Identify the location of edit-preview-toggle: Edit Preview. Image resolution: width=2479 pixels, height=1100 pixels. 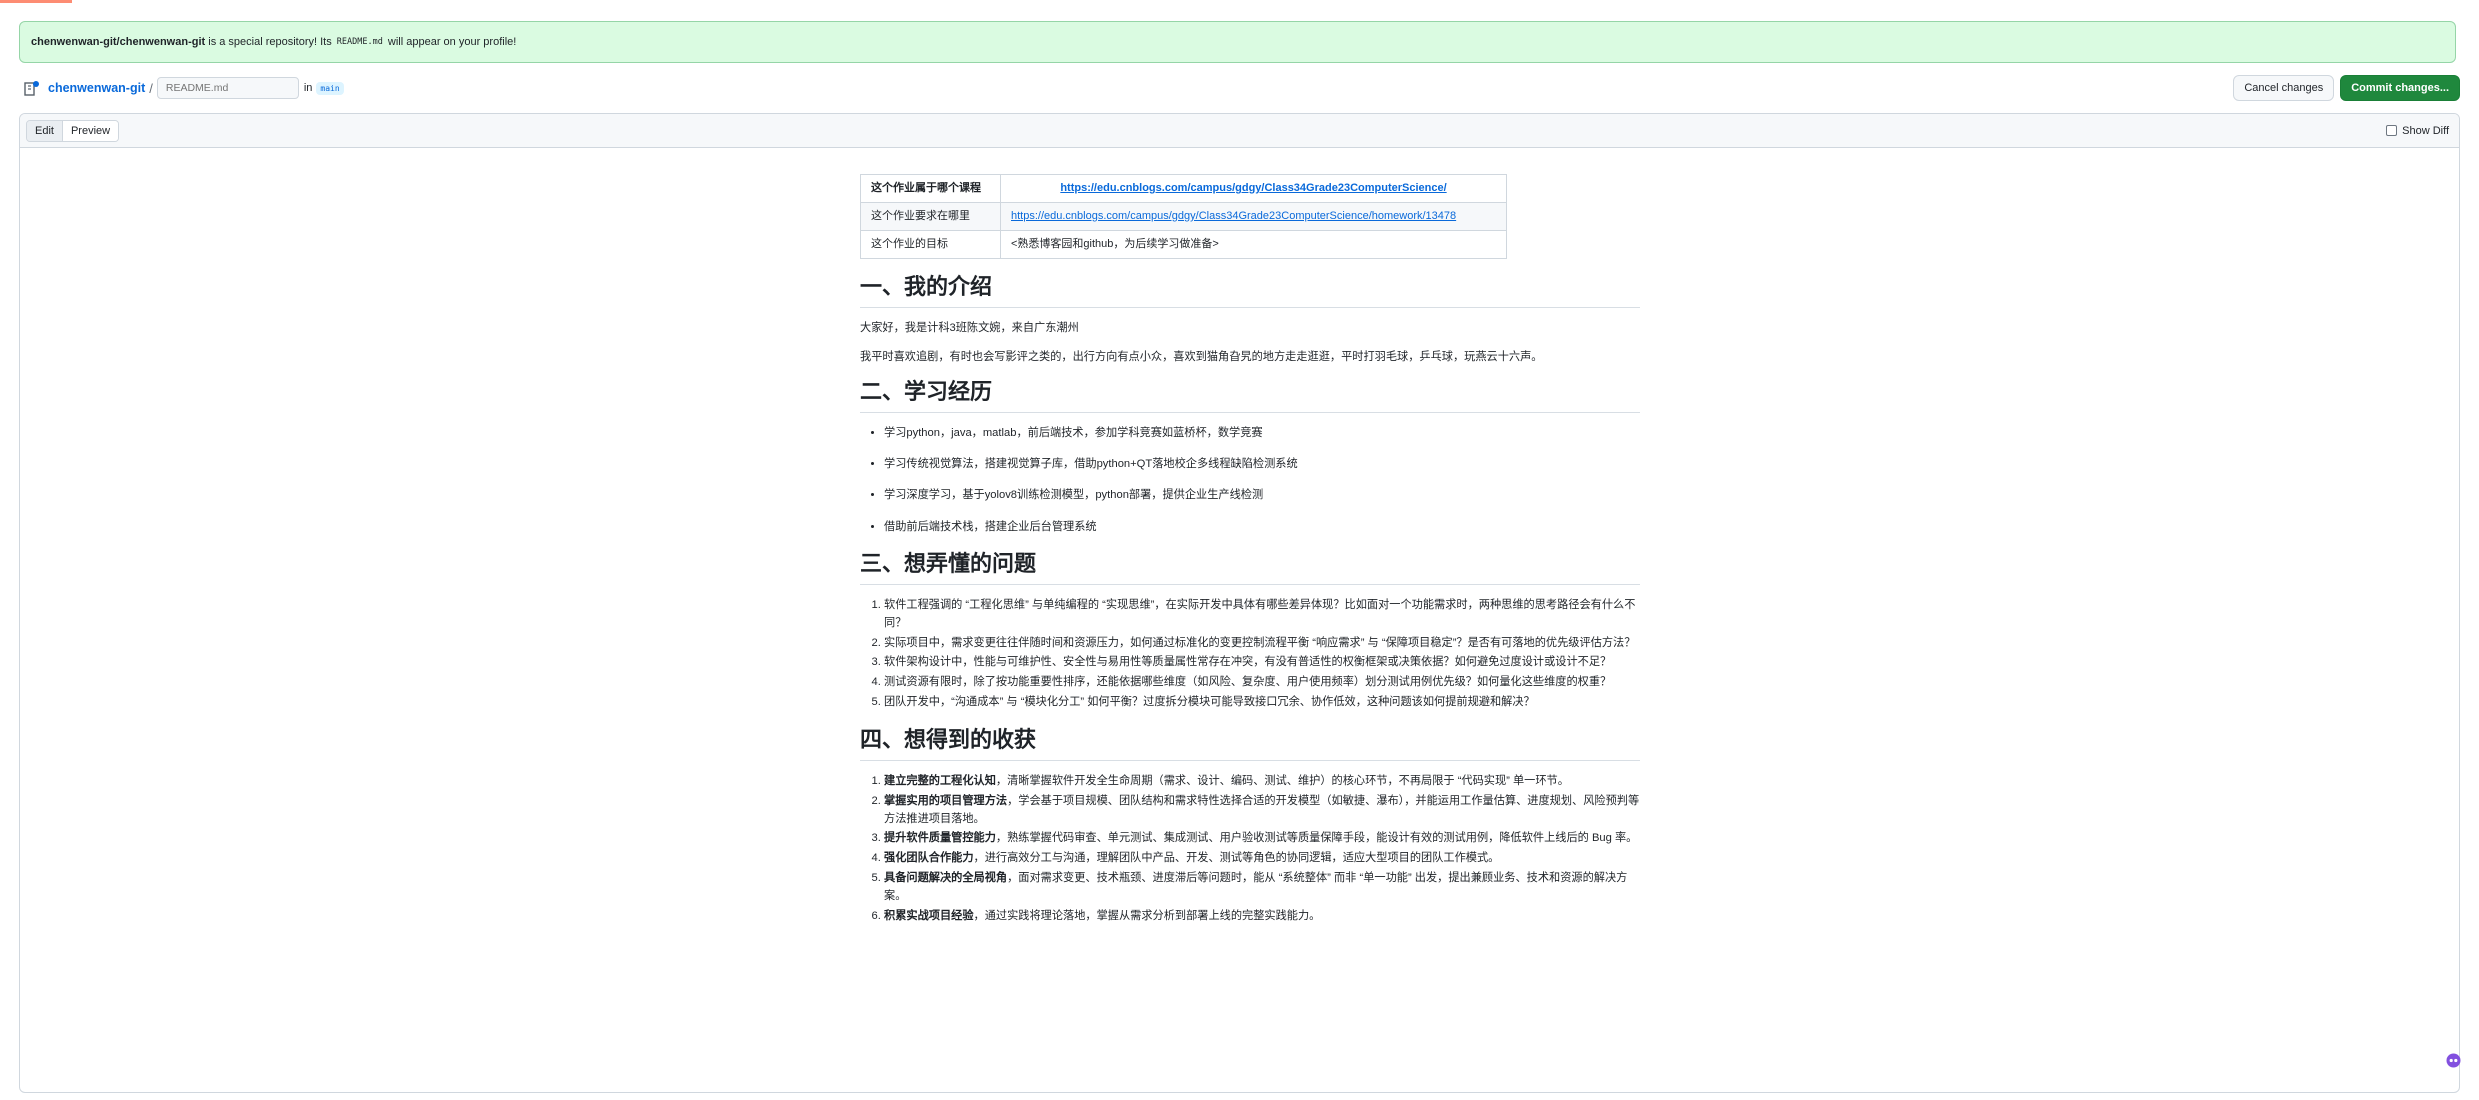
(73, 130).